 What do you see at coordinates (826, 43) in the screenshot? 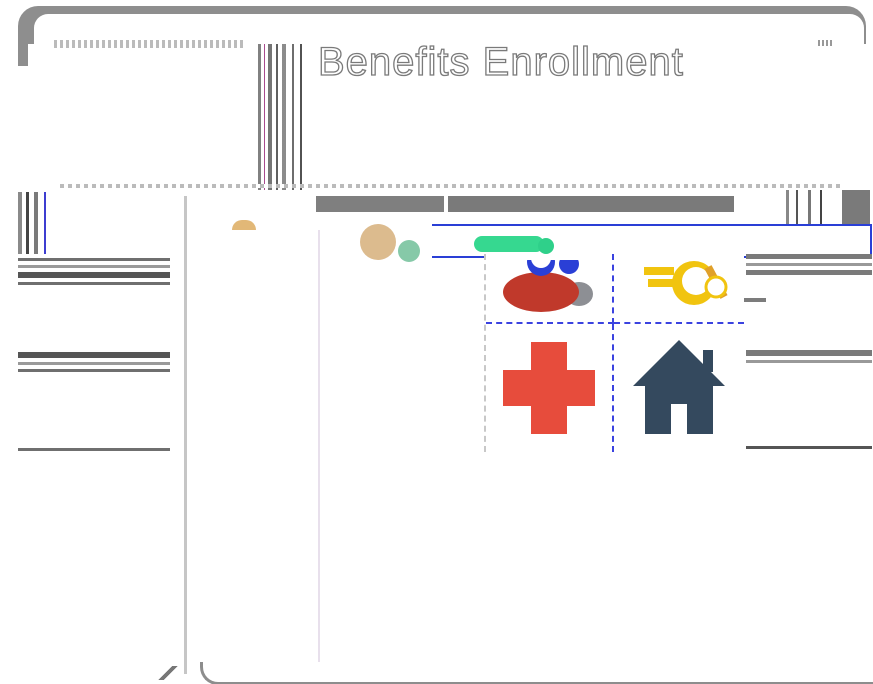
I see `window-control-icon` at bounding box center [826, 43].